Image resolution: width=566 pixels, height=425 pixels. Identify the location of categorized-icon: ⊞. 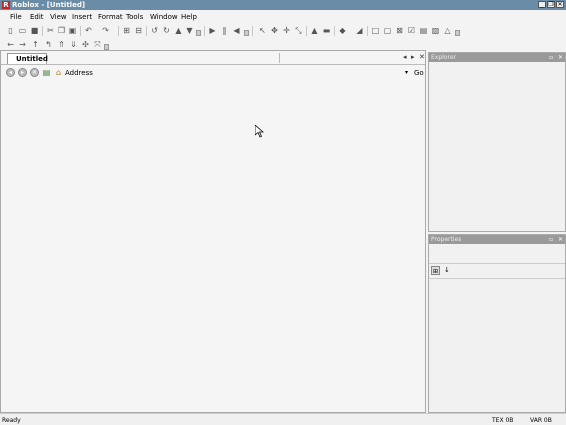
(435, 270).